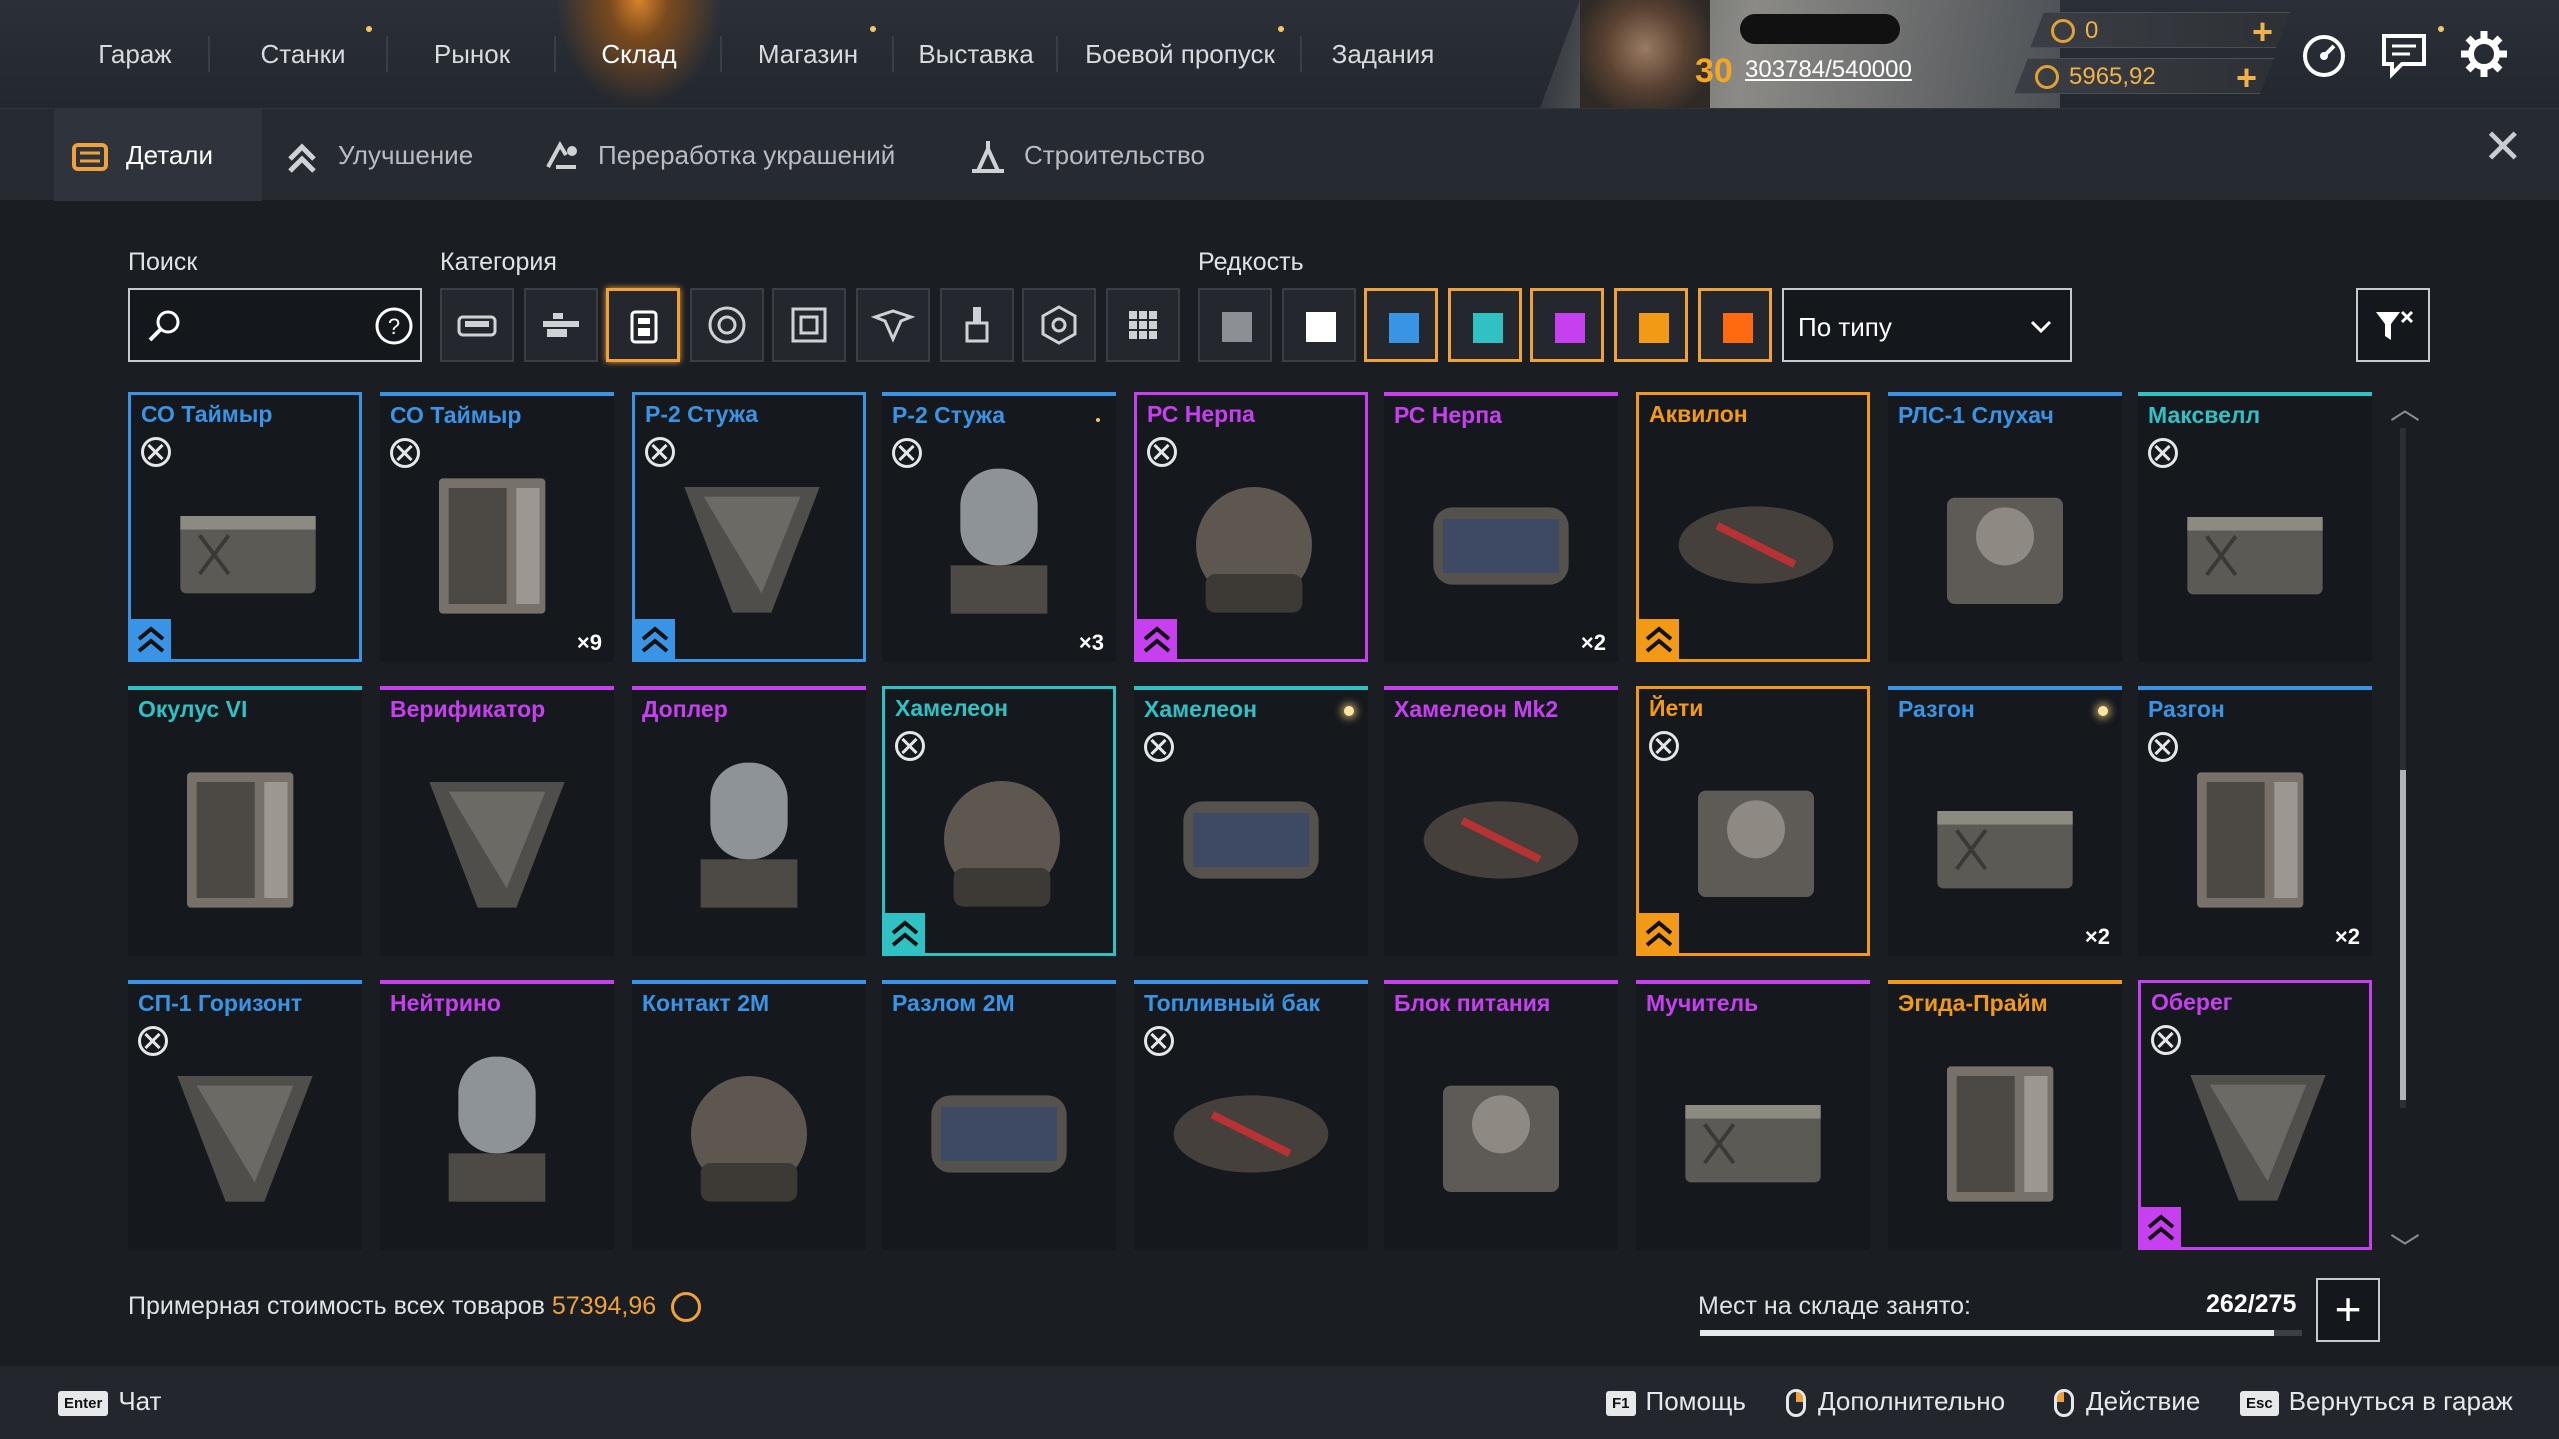 Image resolution: width=2559 pixels, height=1439 pixels. I want to click on nav-tab-storage: Склад, so click(639, 54).